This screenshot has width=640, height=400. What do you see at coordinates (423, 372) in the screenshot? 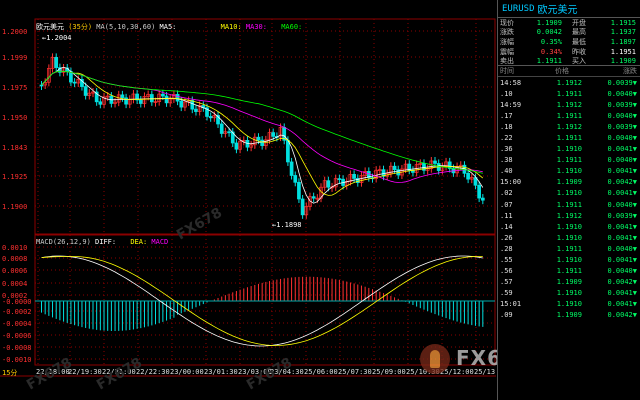
I see `time-tick-label: 25/10:30` at bounding box center [423, 372].